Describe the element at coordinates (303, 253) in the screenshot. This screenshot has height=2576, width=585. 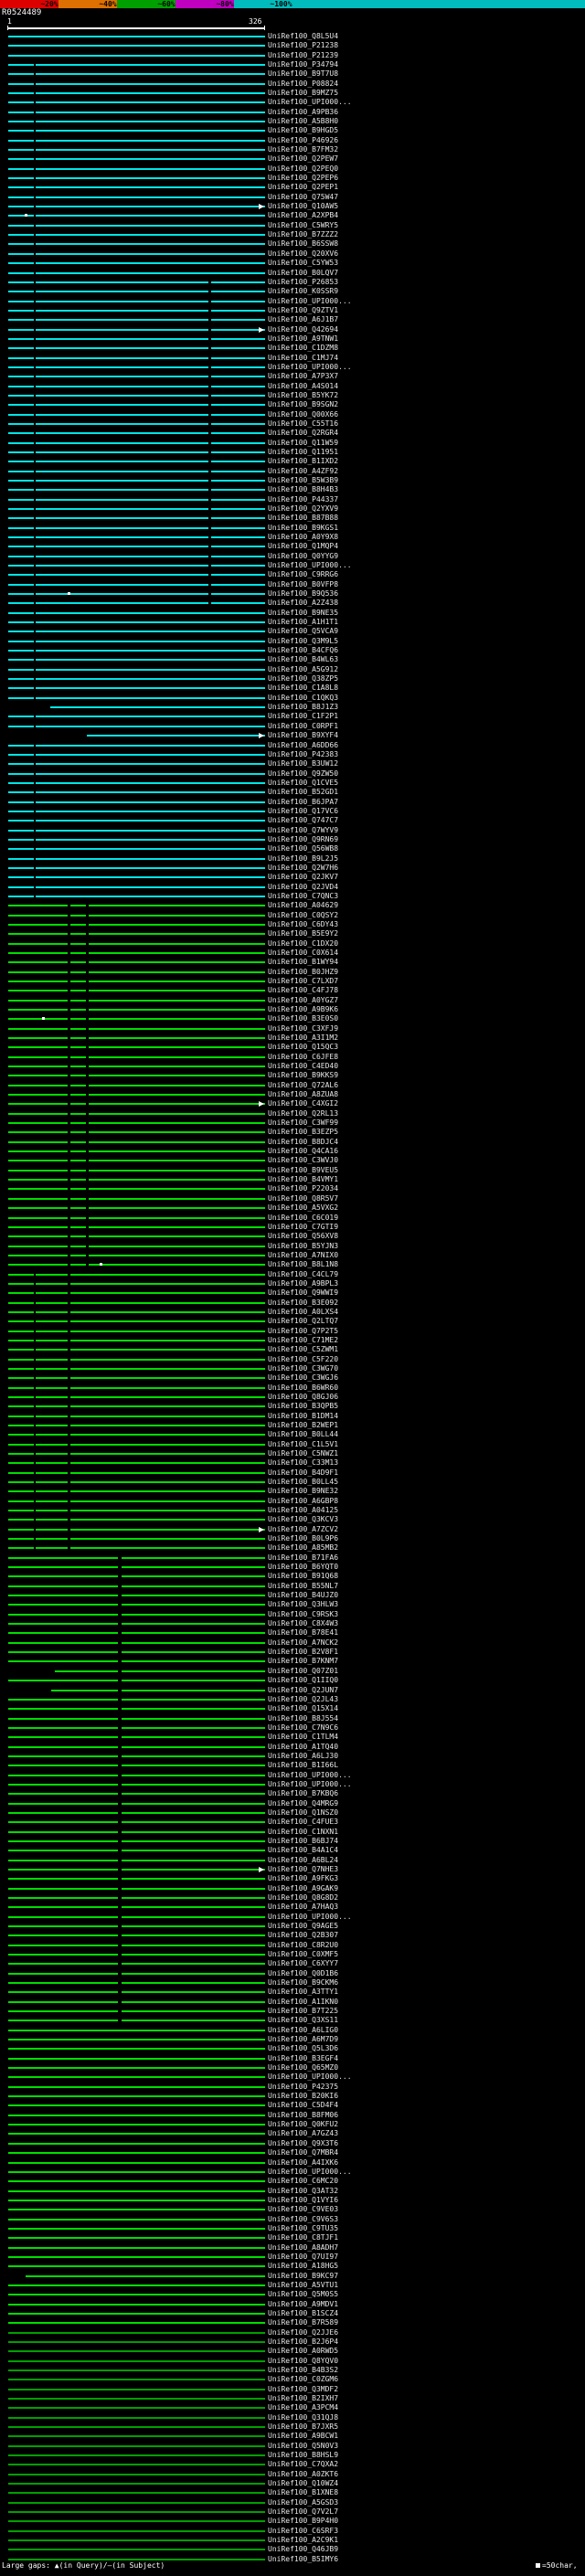
I see `subject-id-label: UniRef100_Q20XV6` at that location.